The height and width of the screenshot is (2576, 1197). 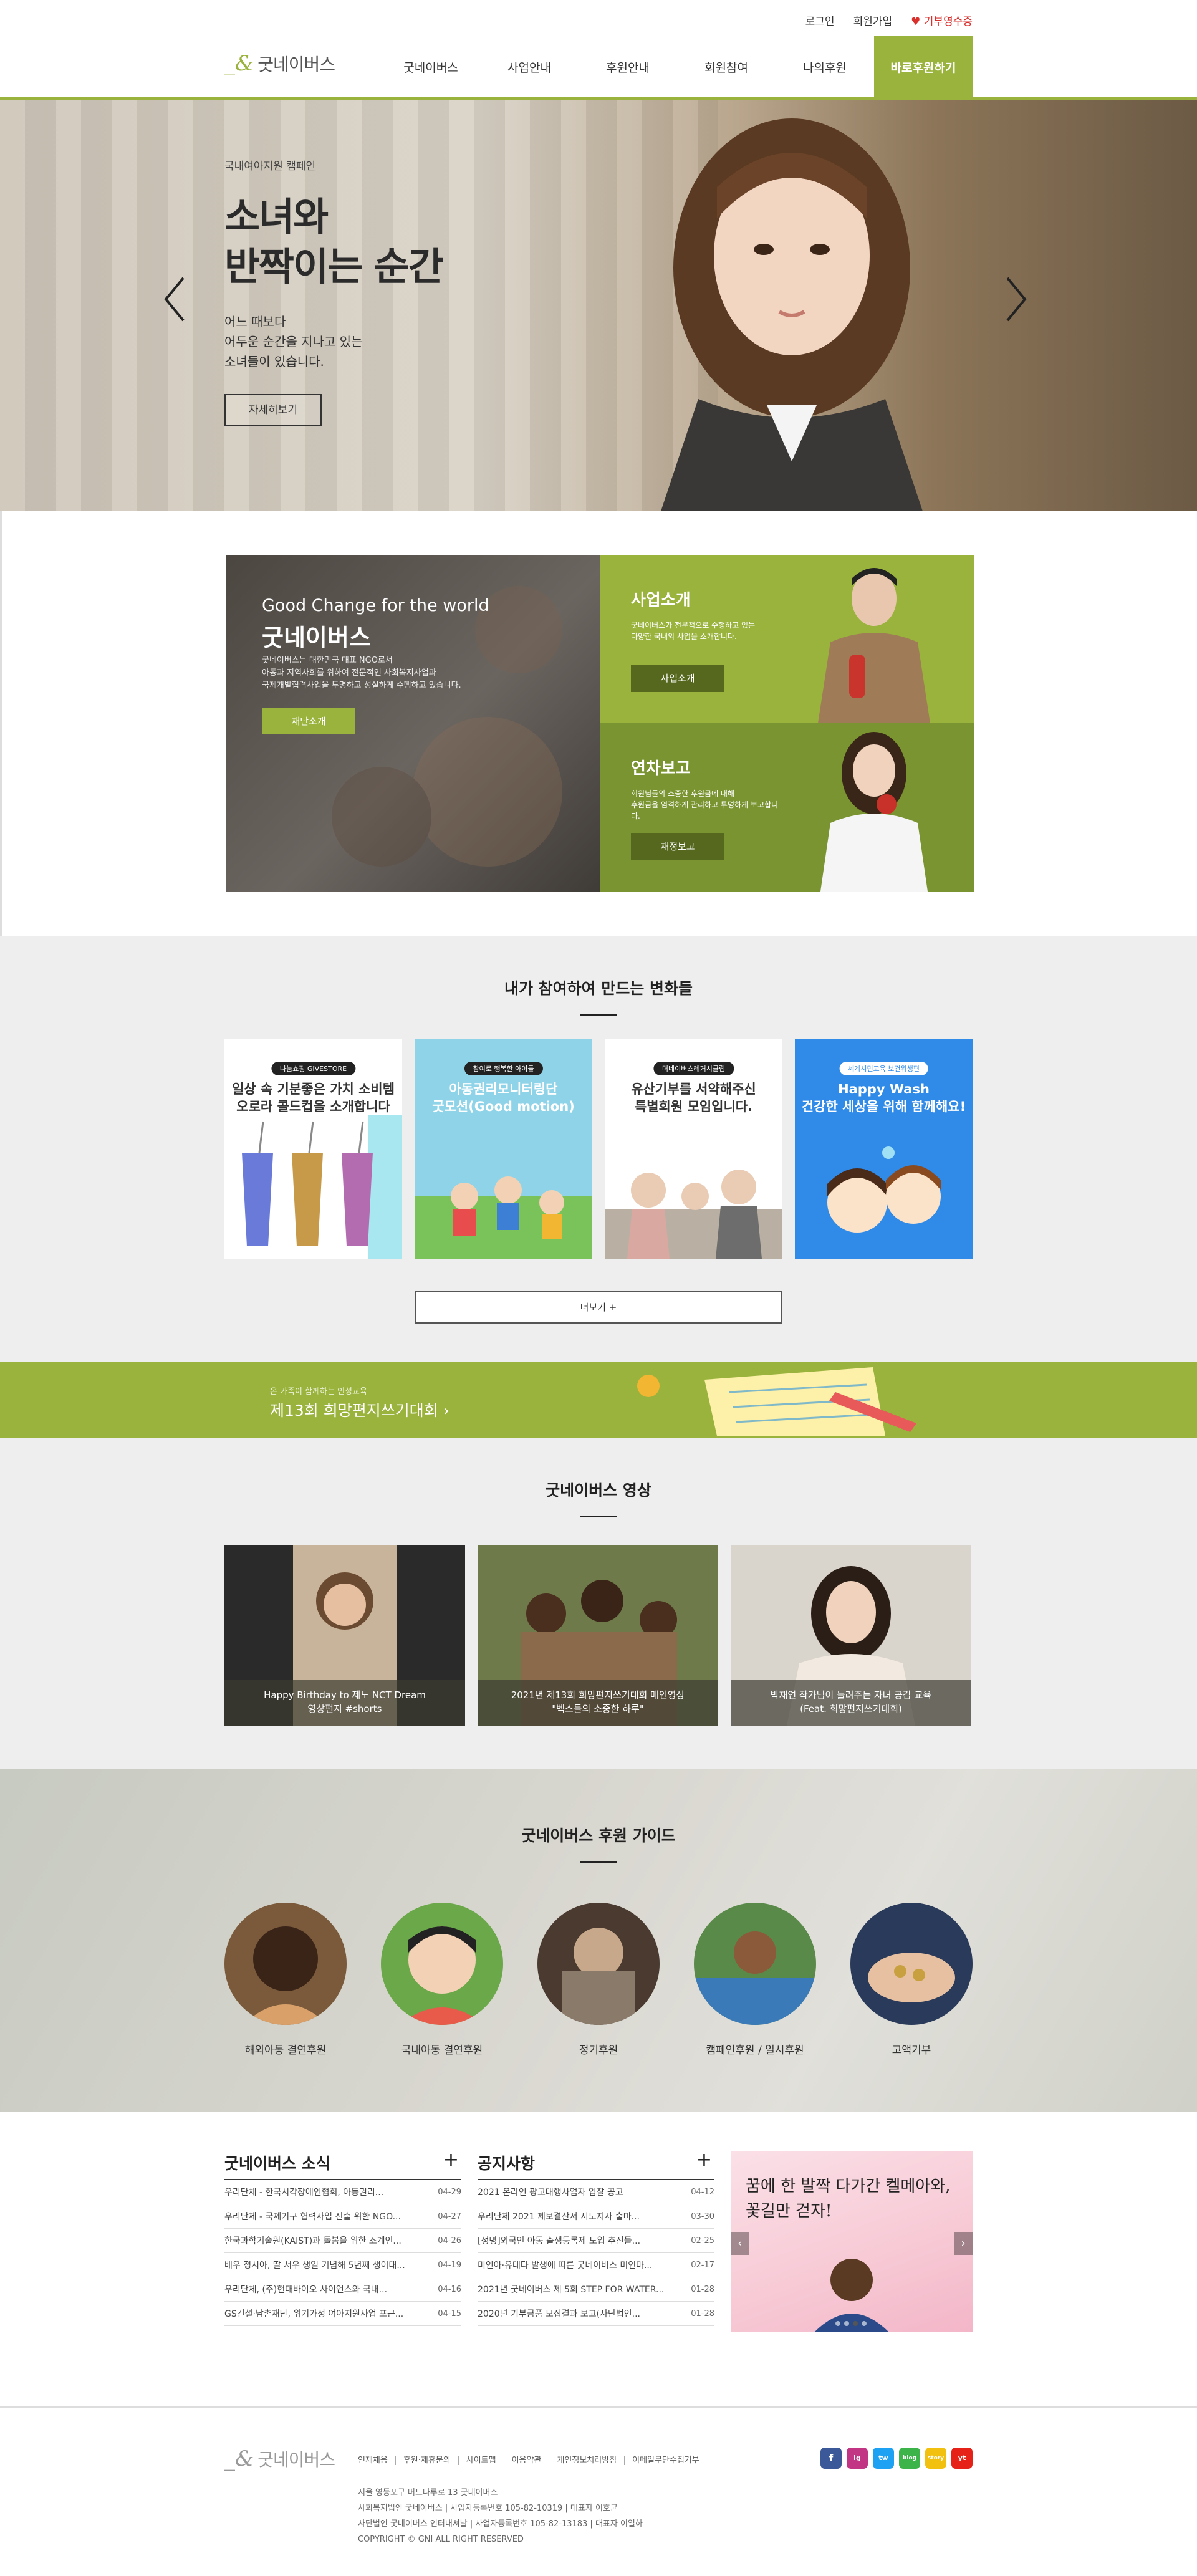 What do you see at coordinates (596, 2289) in the screenshot?
I see `notice-item: 2021년 굿네이버스 제 5회 STEP FOR WATER... 01-28` at bounding box center [596, 2289].